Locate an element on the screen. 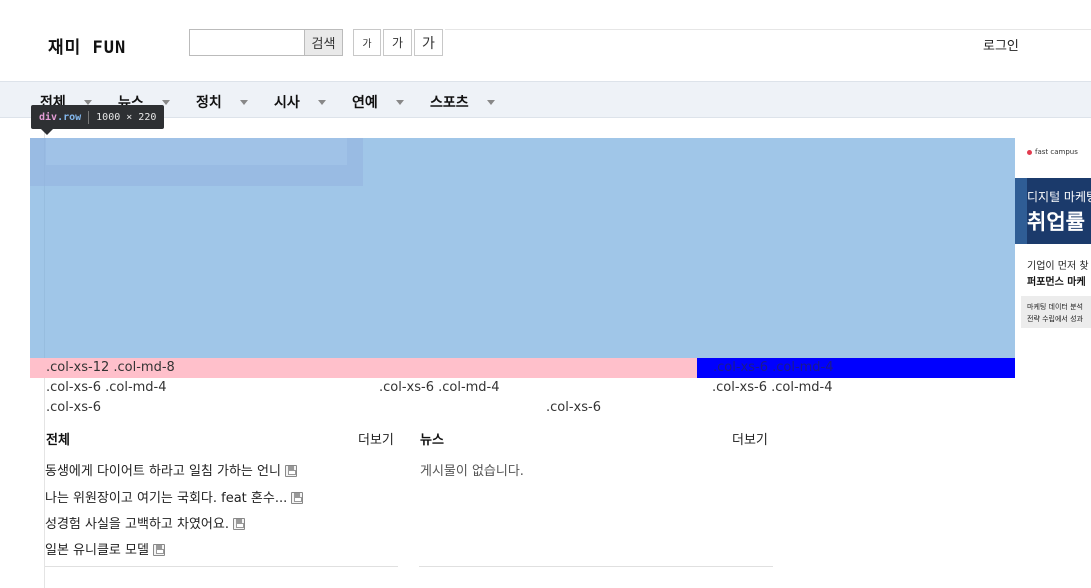  board-title-all: 전체 is located at coordinates (58, 440).